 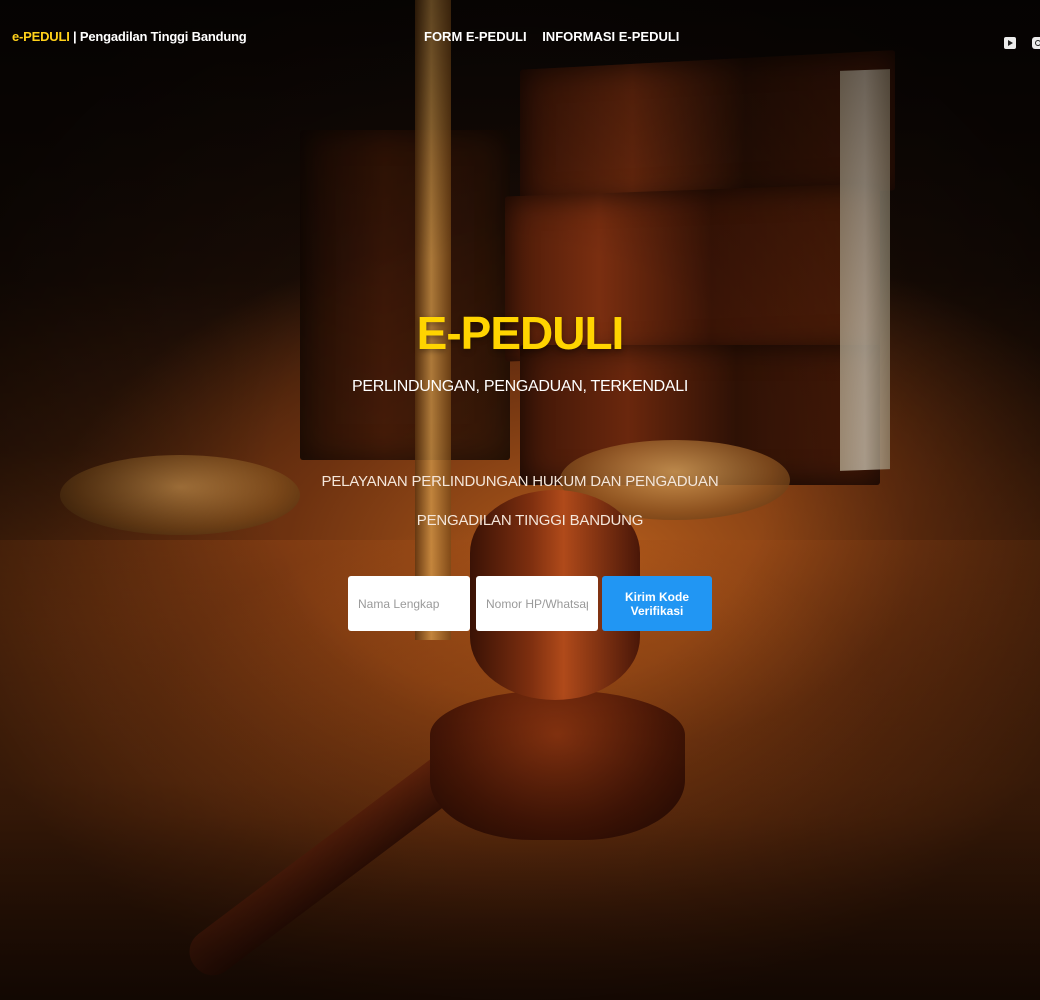 What do you see at coordinates (610, 36) in the screenshot?
I see `nav-informasi-epeduli: INFORMASI E-PEDULI` at bounding box center [610, 36].